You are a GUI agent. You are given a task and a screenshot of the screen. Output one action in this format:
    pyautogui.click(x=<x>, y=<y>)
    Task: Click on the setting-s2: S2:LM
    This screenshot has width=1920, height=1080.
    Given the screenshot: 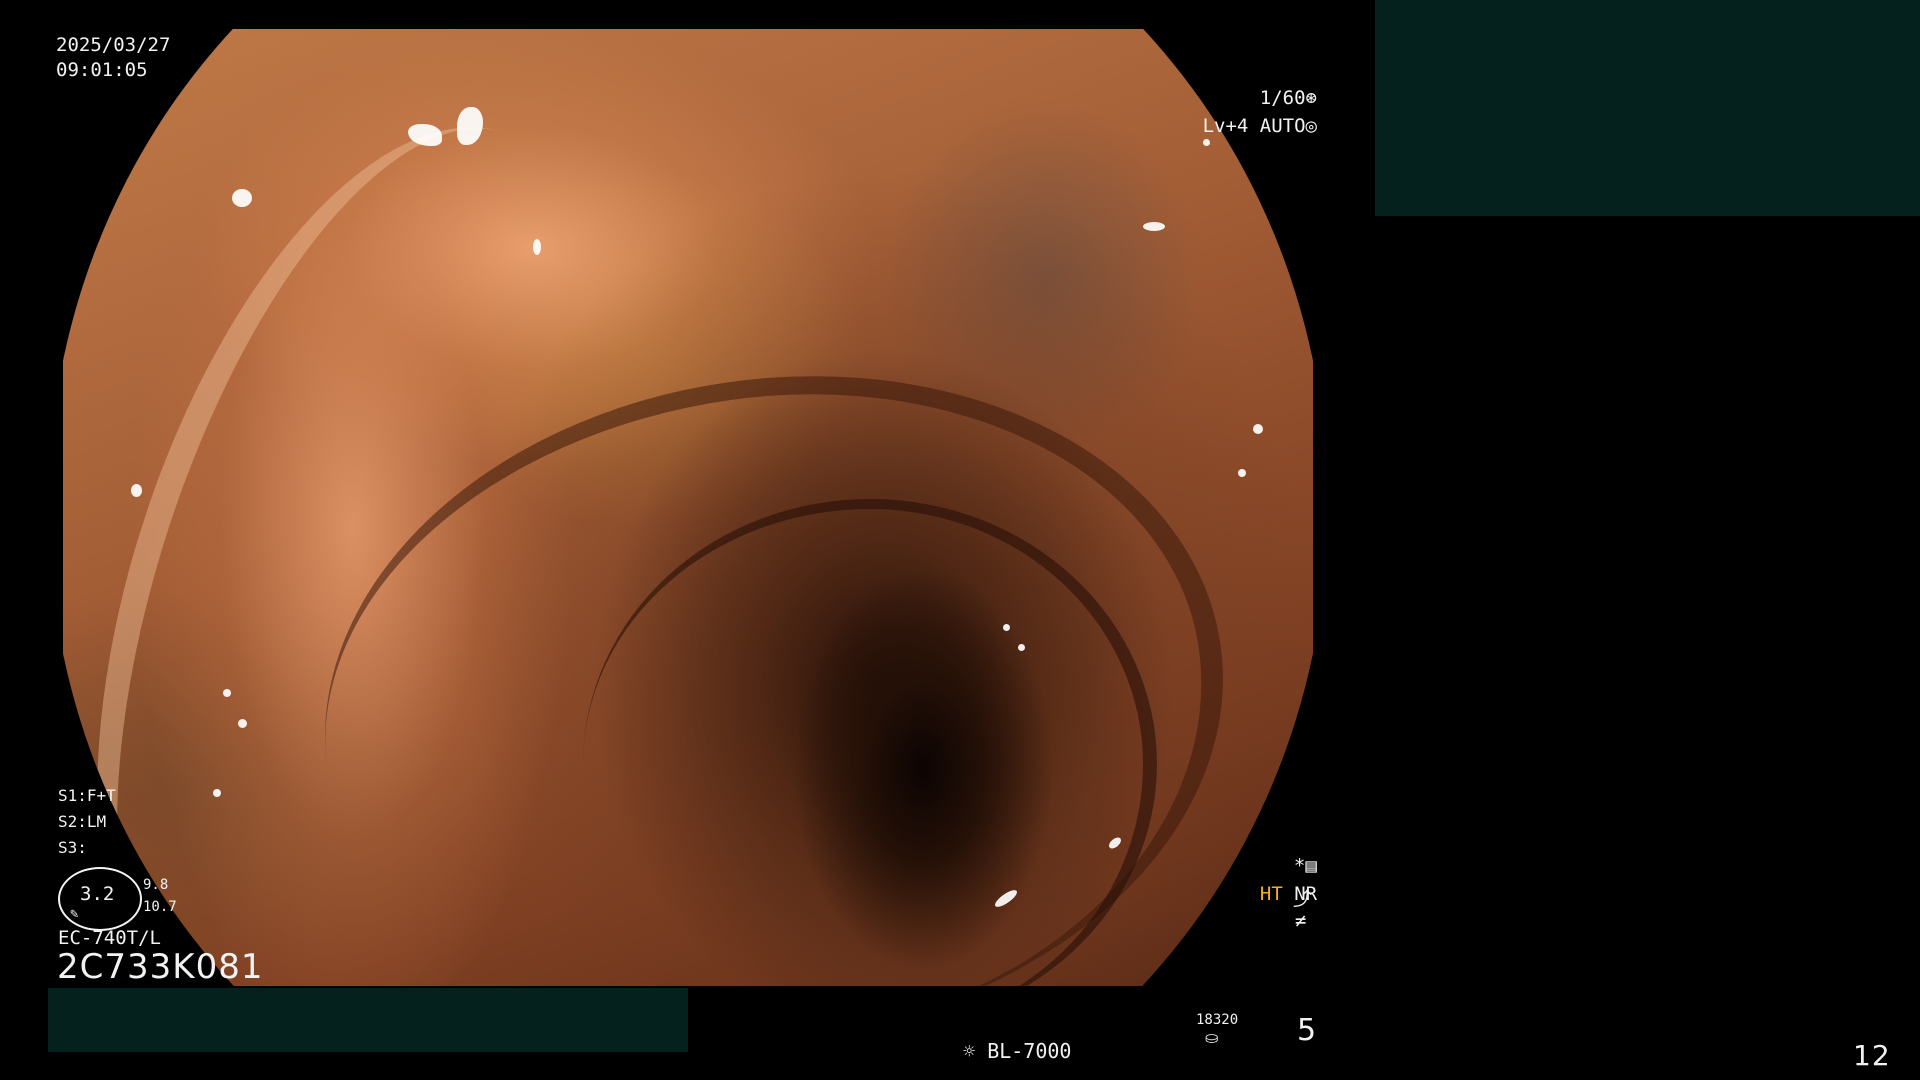 What is the action you would take?
    pyautogui.click(x=82, y=821)
    